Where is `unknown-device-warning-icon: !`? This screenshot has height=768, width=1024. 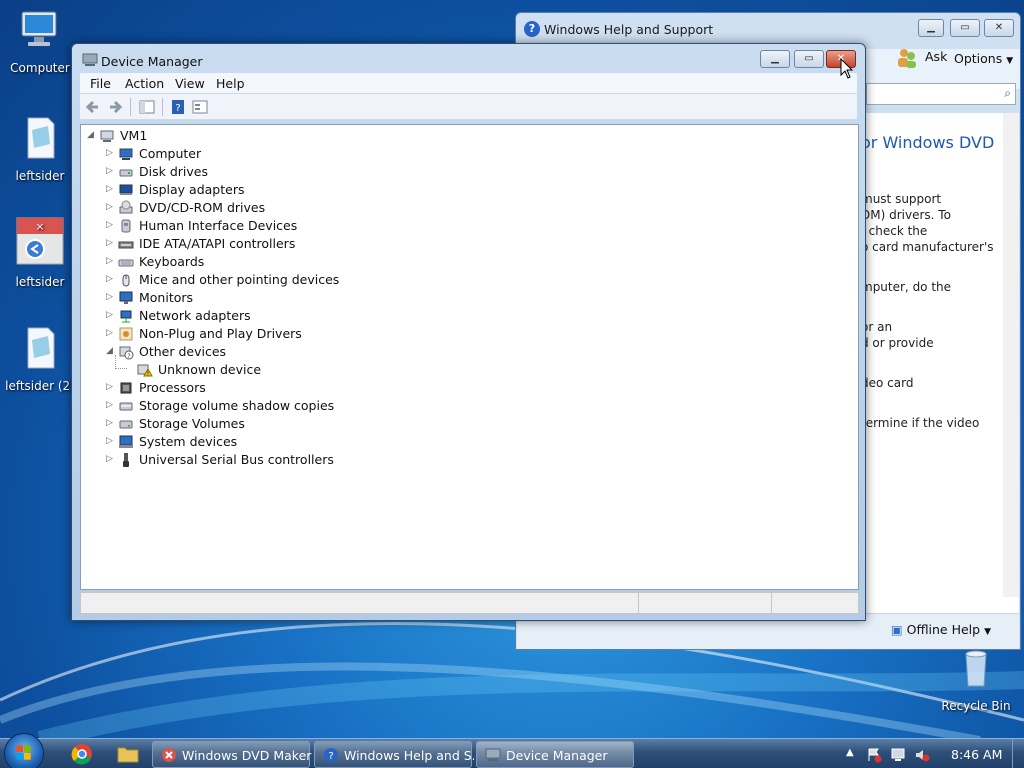
unknown-device-warning-icon: ! is located at coordinates (145, 371).